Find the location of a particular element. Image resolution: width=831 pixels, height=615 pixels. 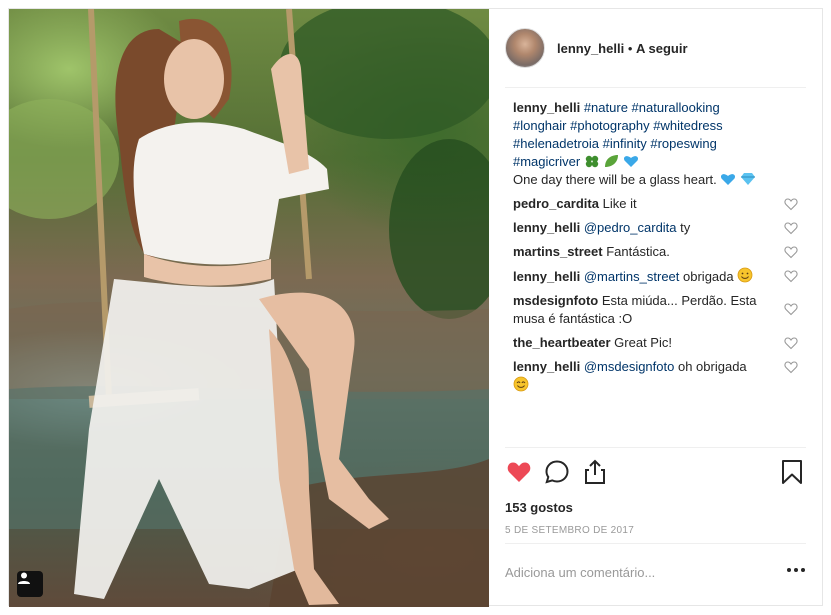

comment-item: pedro_cardita Like it is located at coordinates (655, 204).